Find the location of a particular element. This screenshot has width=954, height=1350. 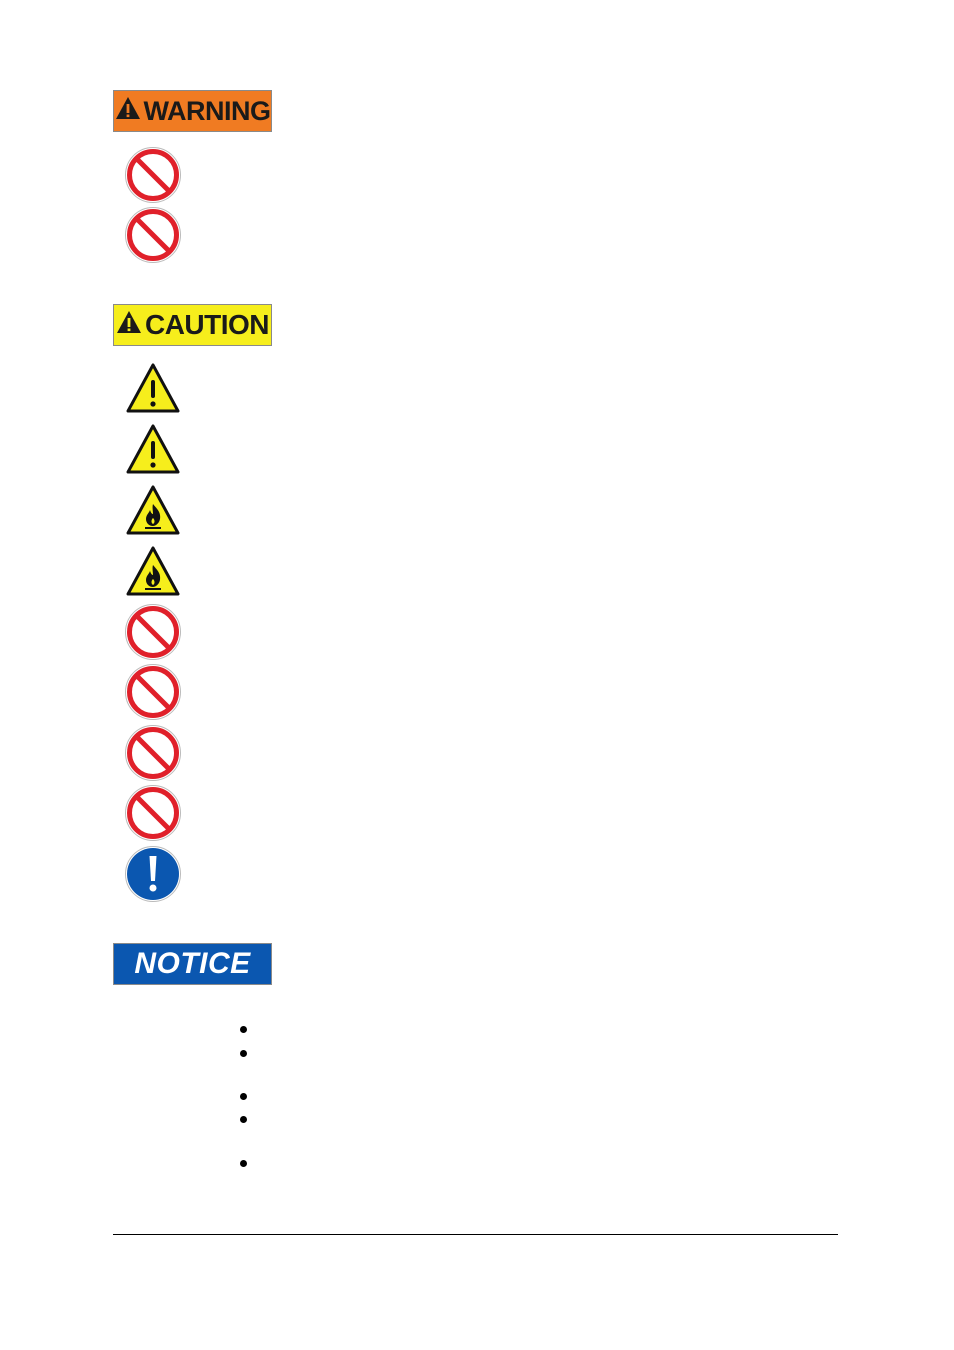

notice-banner: NOTICE is located at coordinates (192, 964).